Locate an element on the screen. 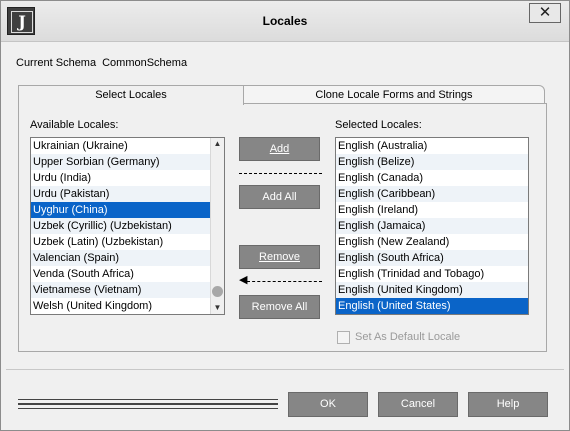 The height and width of the screenshot is (431, 570). ok-button-label: OK is located at coordinates (328, 404).